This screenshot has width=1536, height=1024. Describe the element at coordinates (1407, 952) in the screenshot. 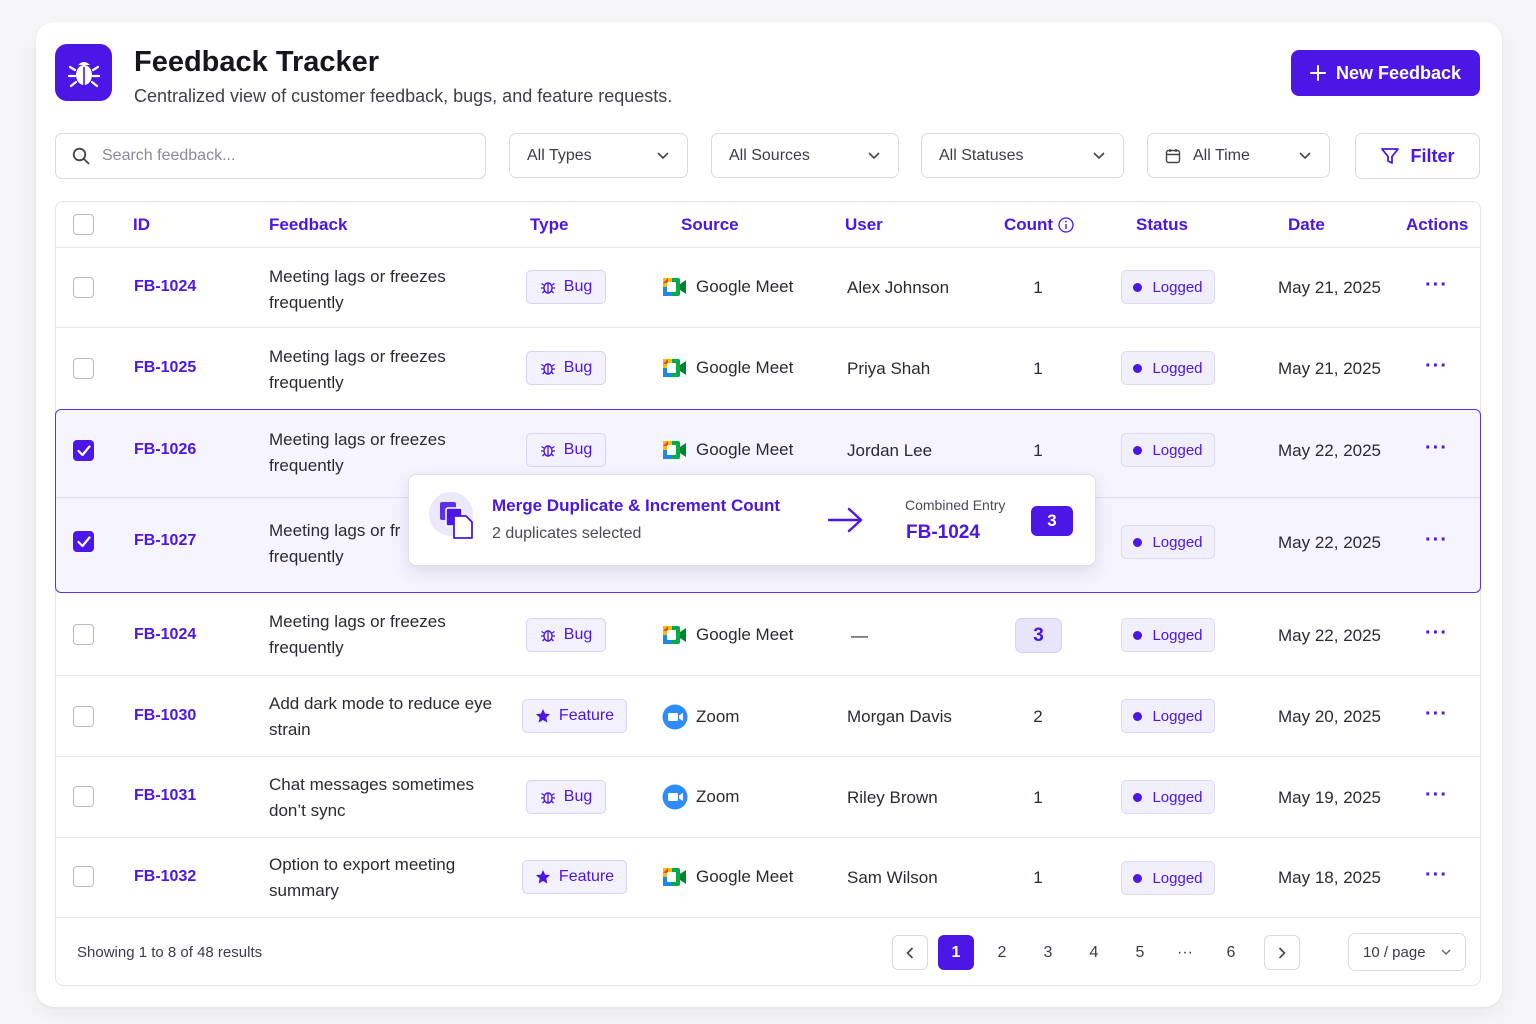

I see `per-page-select: 10 / page` at that location.